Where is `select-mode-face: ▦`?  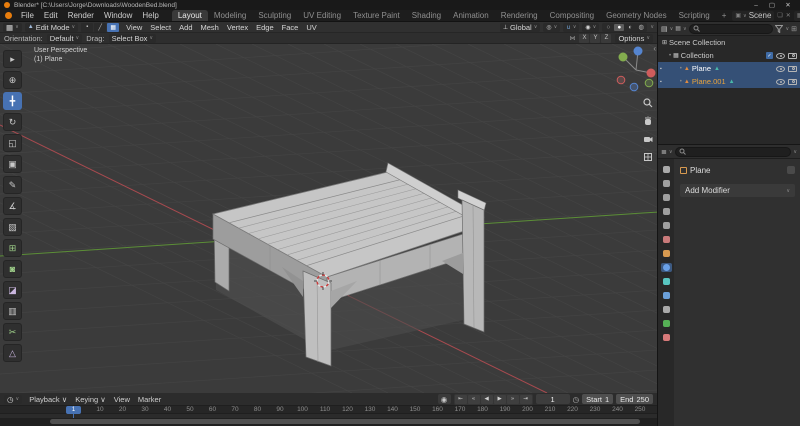 select-mode-face: ▦ is located at coordinates (113, 27).